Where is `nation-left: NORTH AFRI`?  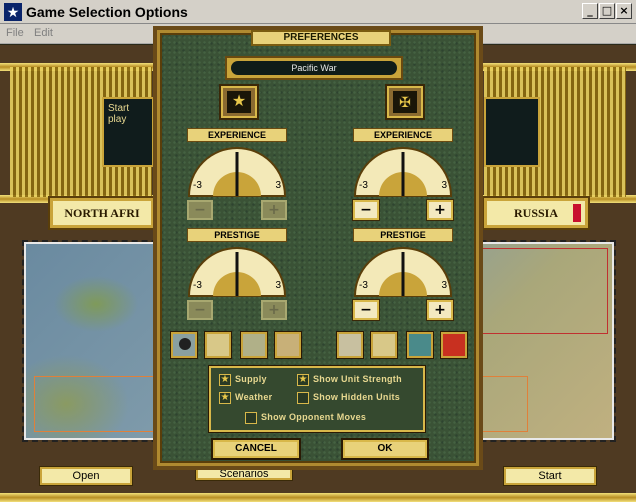 nation-left: NORTH AFRI is located at coordinates (102, 213).